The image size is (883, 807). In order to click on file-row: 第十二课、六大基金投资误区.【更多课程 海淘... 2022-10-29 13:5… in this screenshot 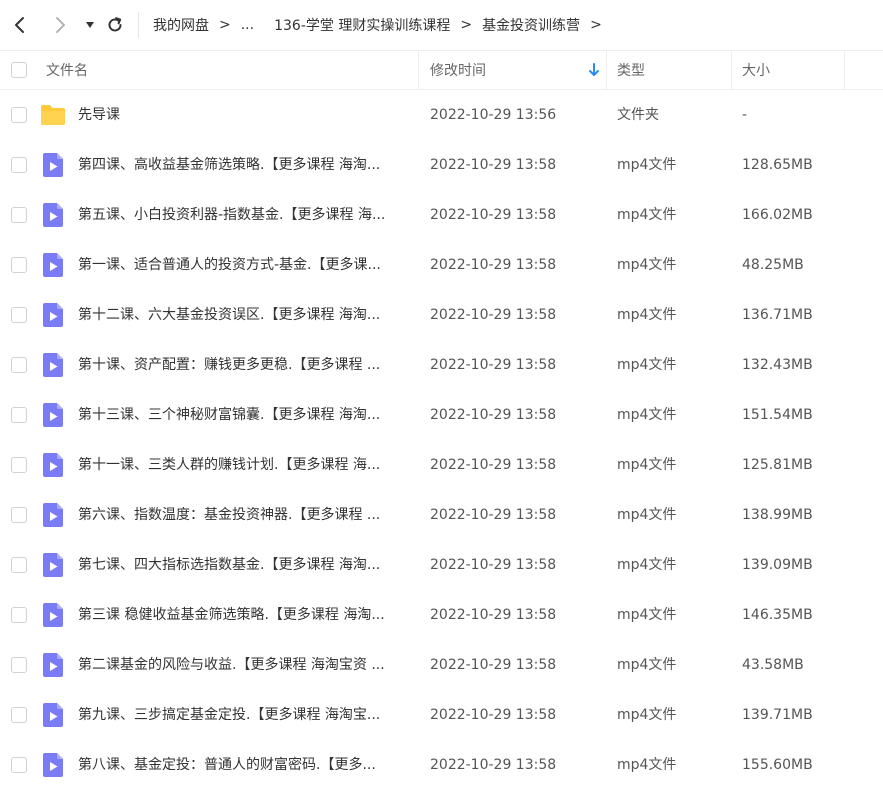, I will do `click(441, 315)`.